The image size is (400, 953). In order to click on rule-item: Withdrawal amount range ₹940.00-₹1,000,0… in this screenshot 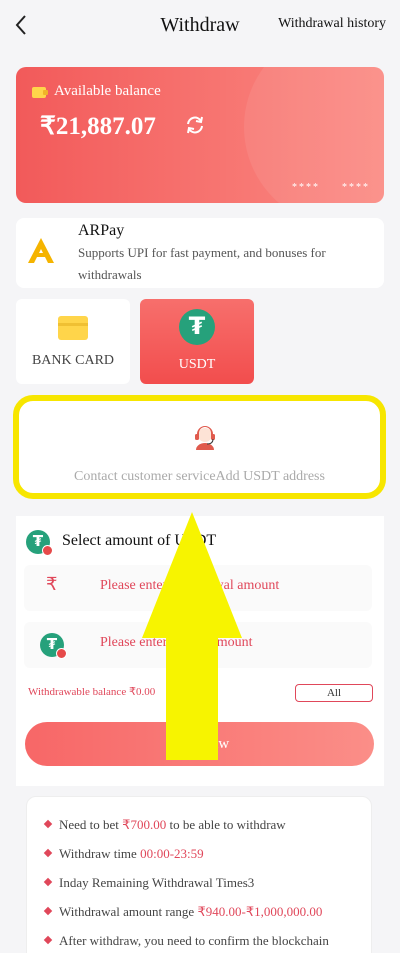, I will do `click(182, 912)`.